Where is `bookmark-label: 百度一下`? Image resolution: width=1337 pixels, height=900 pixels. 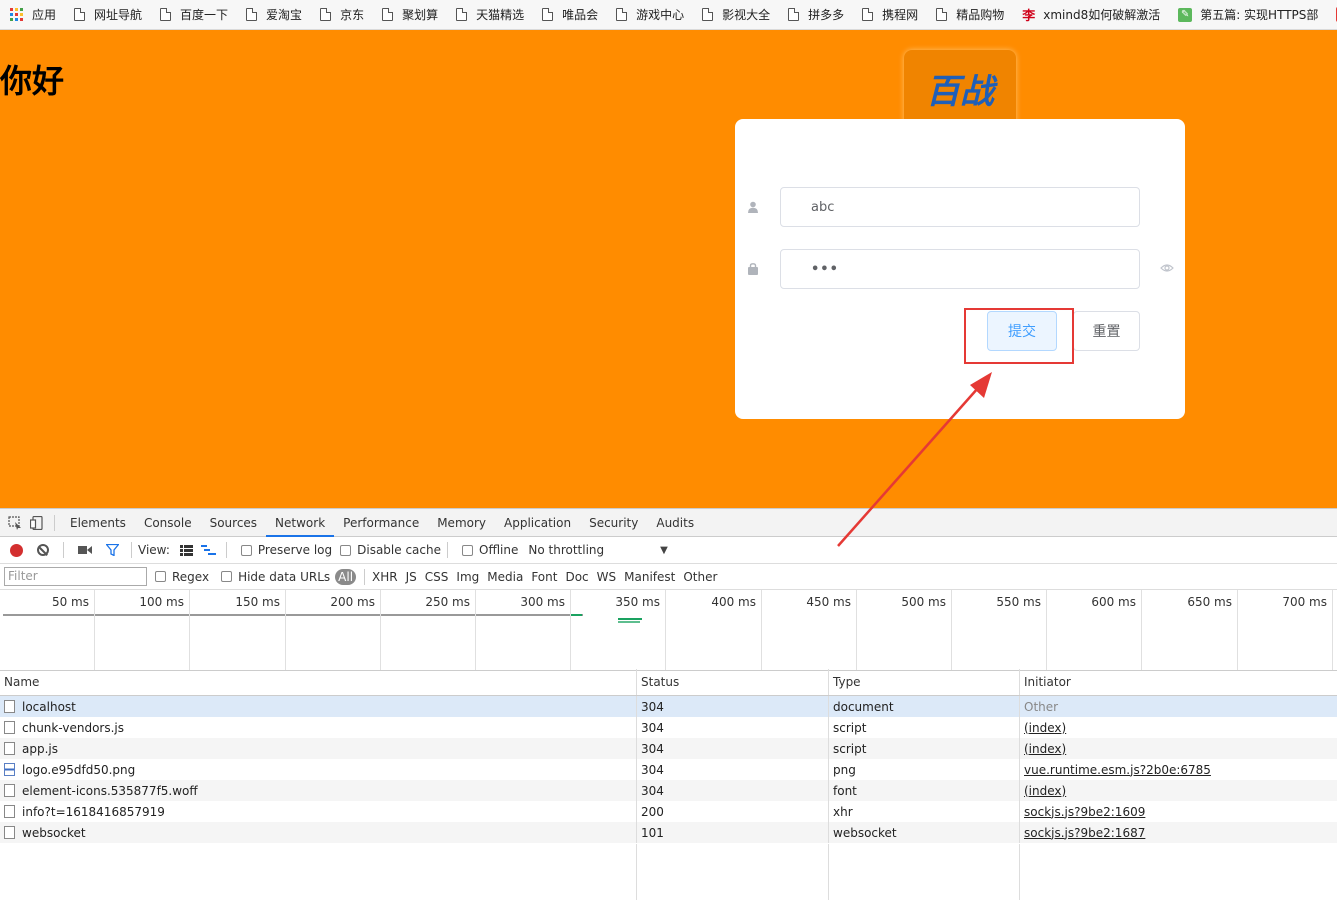 bookmark-label: 百度一下 is located at coordinates (204, 15).